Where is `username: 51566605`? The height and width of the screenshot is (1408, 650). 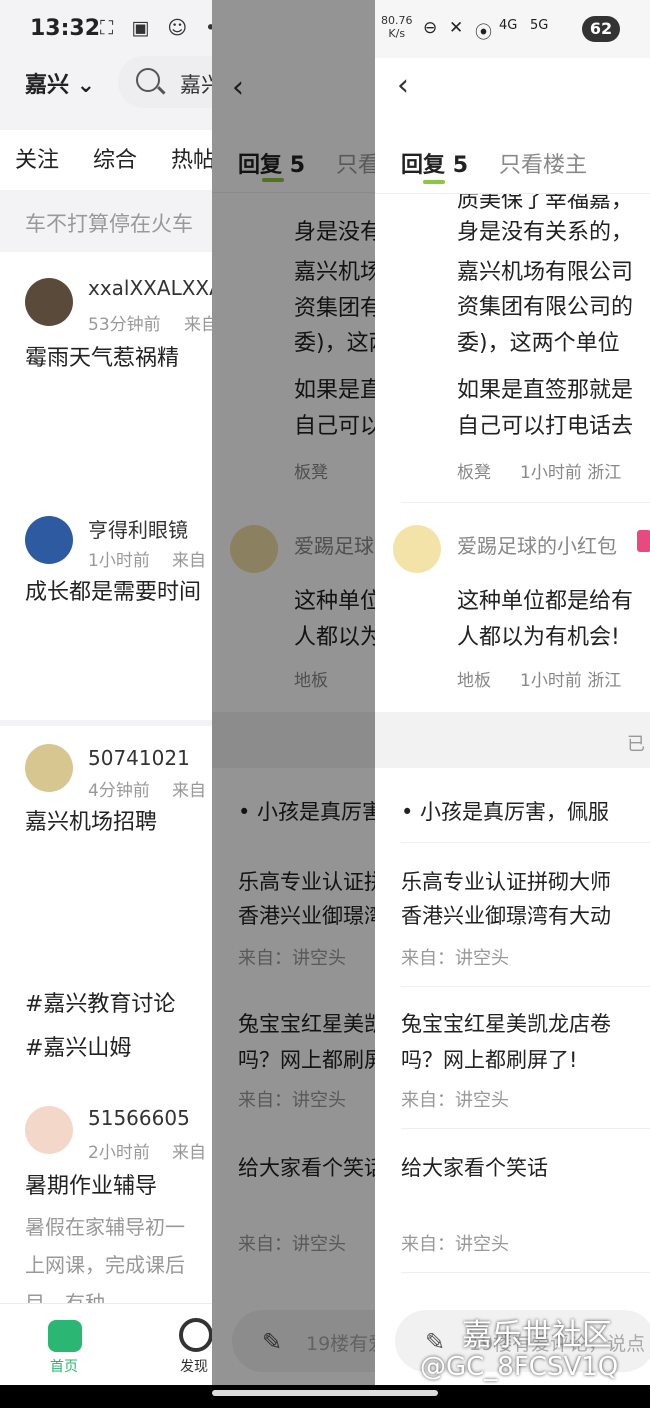 username: 51566605 is located at coordinates (139, 1118).